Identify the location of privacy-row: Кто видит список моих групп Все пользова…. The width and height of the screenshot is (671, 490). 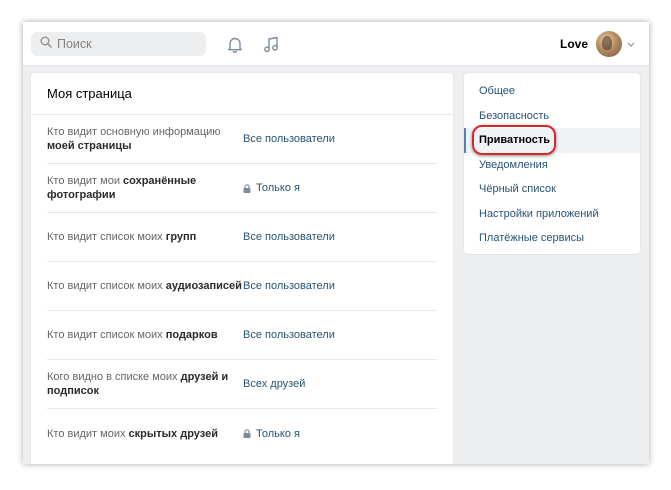
(242, 237).